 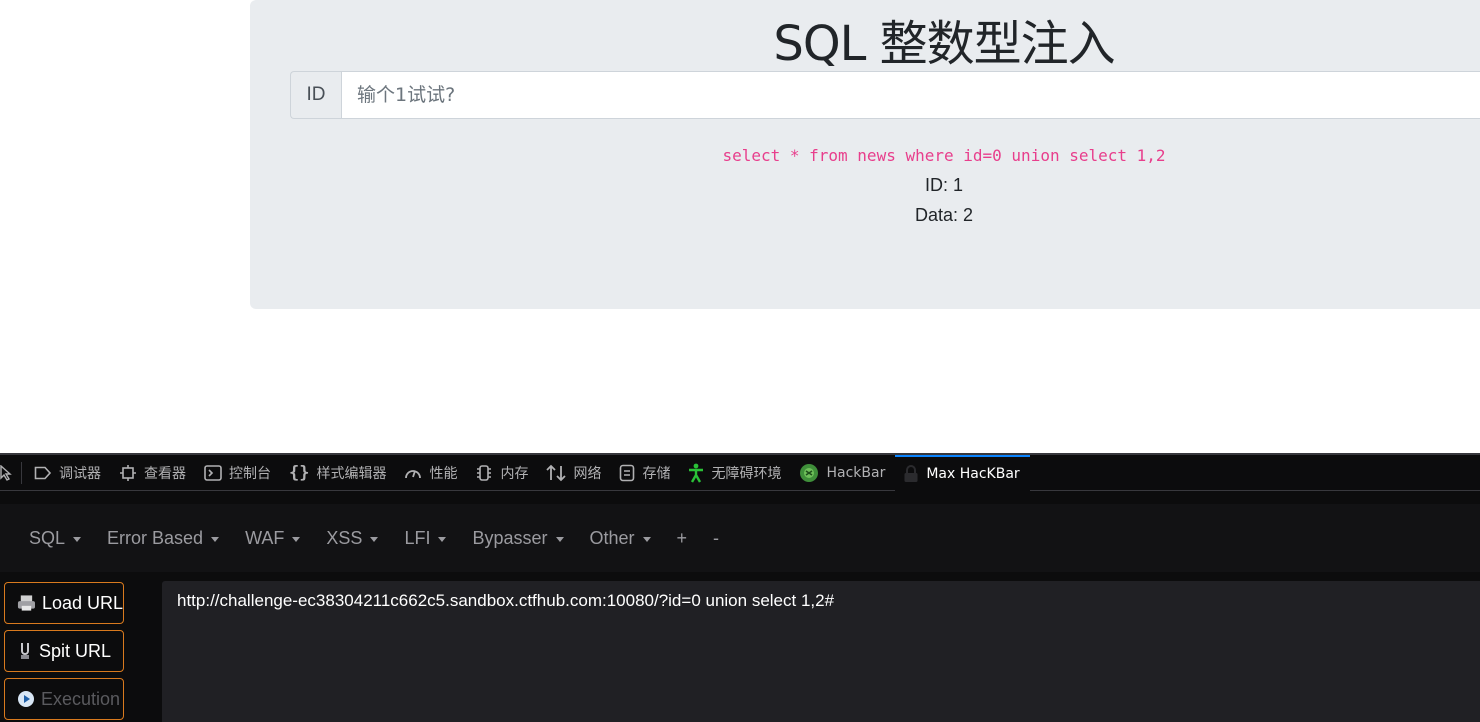 What do you see at coordinates (696, 473) in the screenshot?
I see `accessibility-icon` at bounding box center [696, 473].